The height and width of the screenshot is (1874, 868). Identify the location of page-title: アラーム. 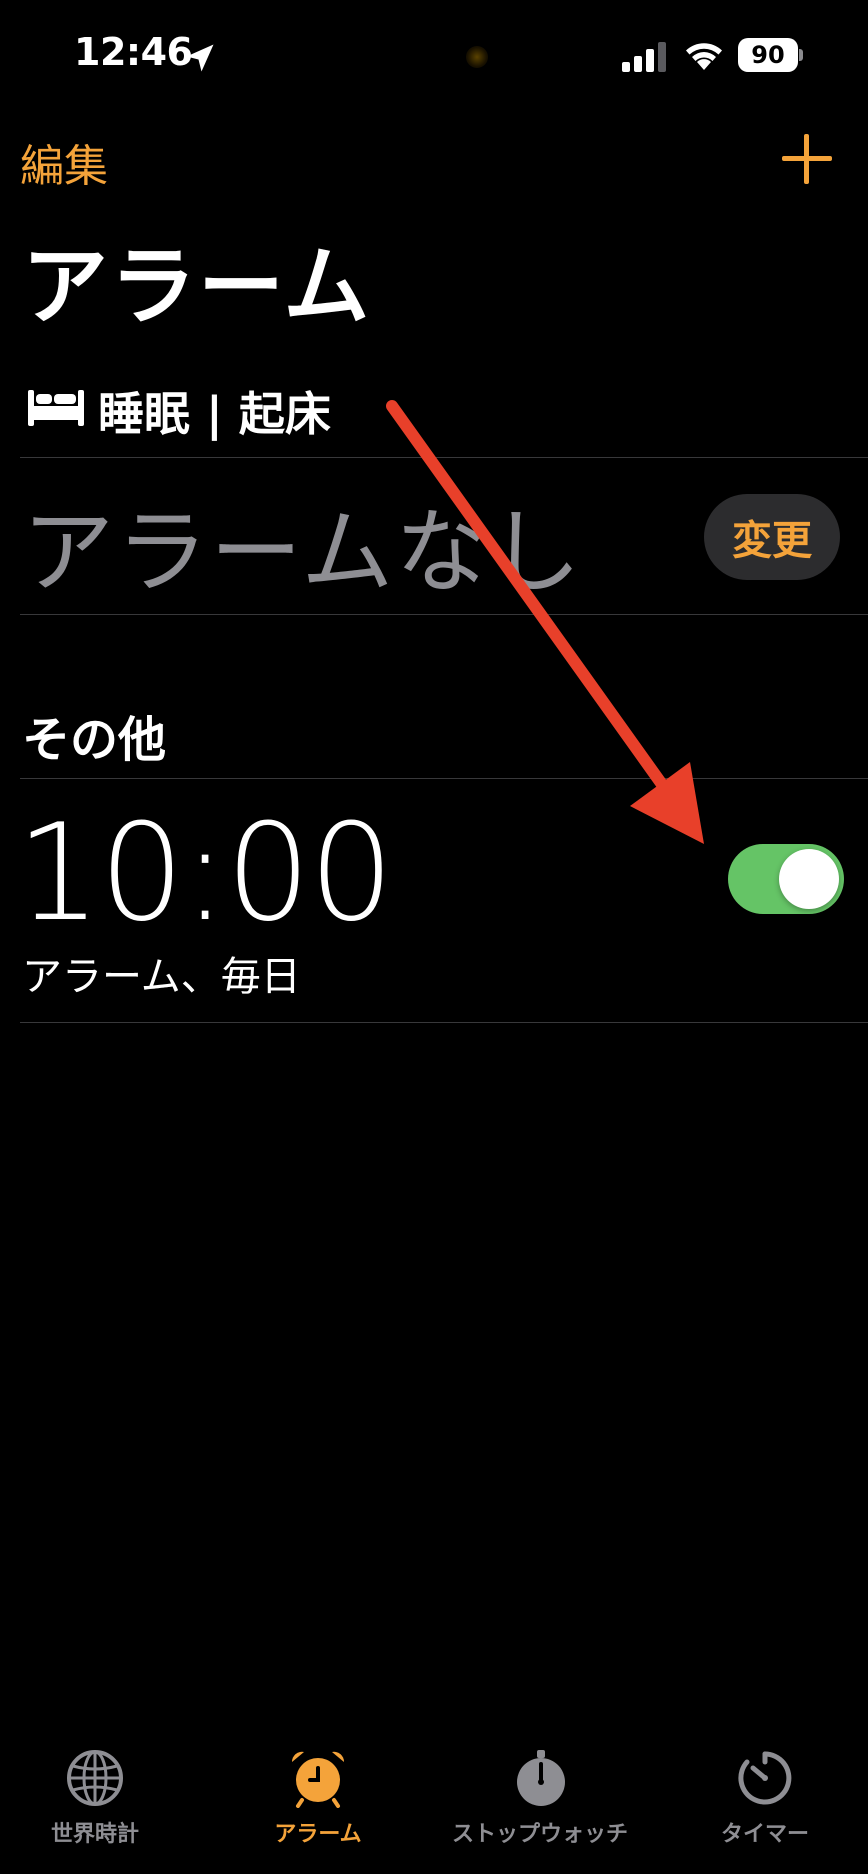
(197, 287).